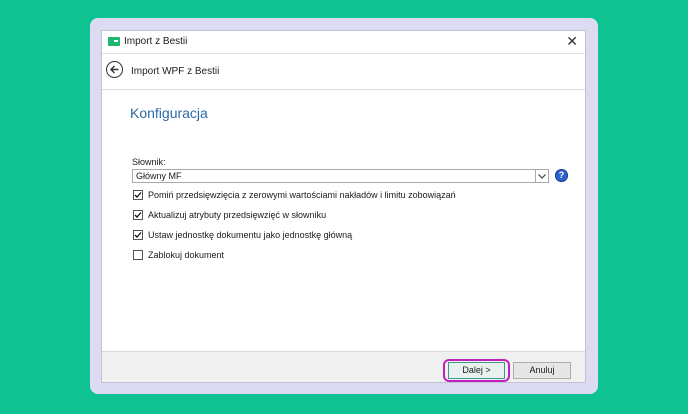 Image resolution: width=688 pixels, height=414 pixels. What do you see at coordinates (169, 113) in the screenshot?
I see `section-heading: Konfiguracja` at bounding box center [169, 113].